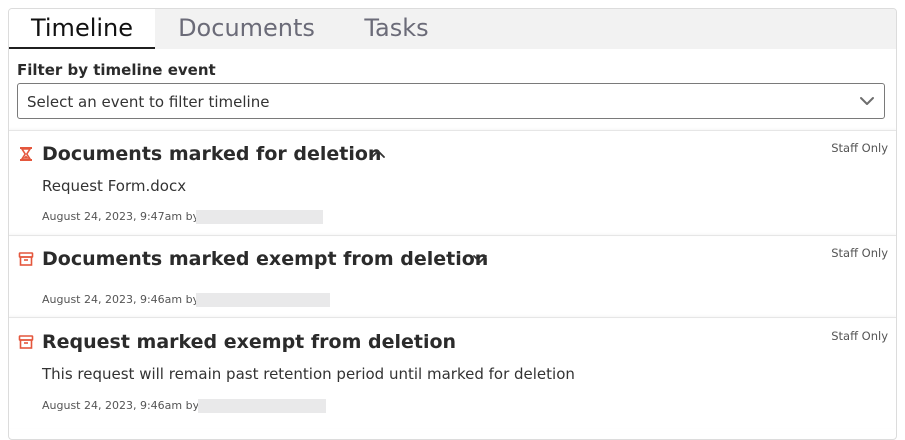 This screenshot has height=440, width=905. Describe the element at coordinates (116, 70) in the screenshot. I see `filter-label: Filter by timeline event` at that location.